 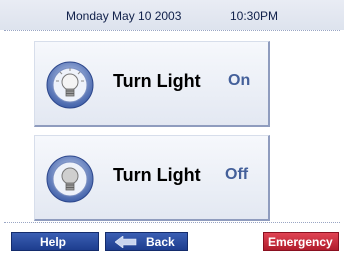 I want to click on bottom-divider, so click(x=172, y=222).